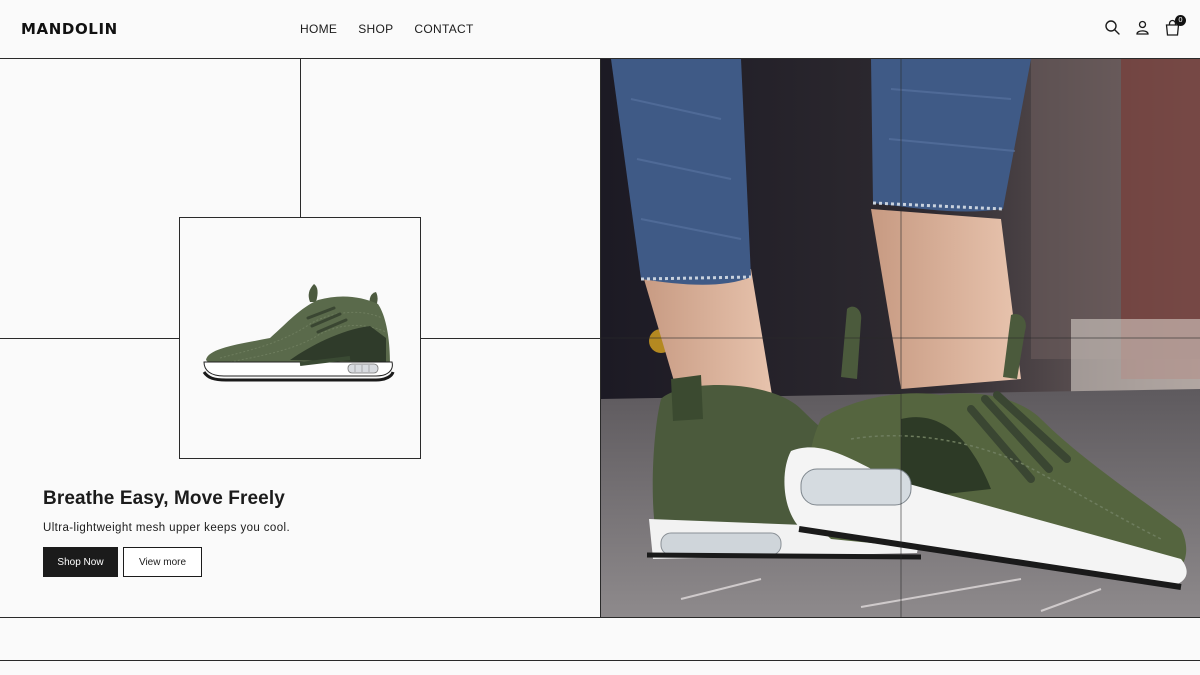  Describe the element at coordinates (510, 338) in the screenshot. I see `grid-divider-right` at that location.